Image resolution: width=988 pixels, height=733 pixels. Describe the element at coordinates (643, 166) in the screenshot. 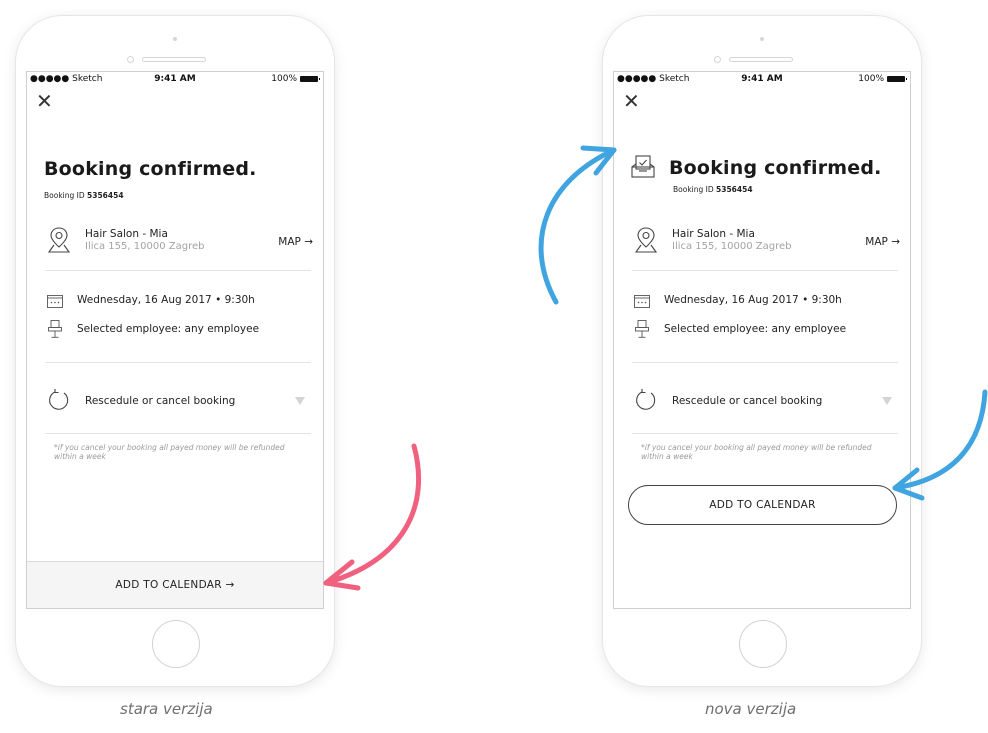

I see `calendar-check-icon` at that location.